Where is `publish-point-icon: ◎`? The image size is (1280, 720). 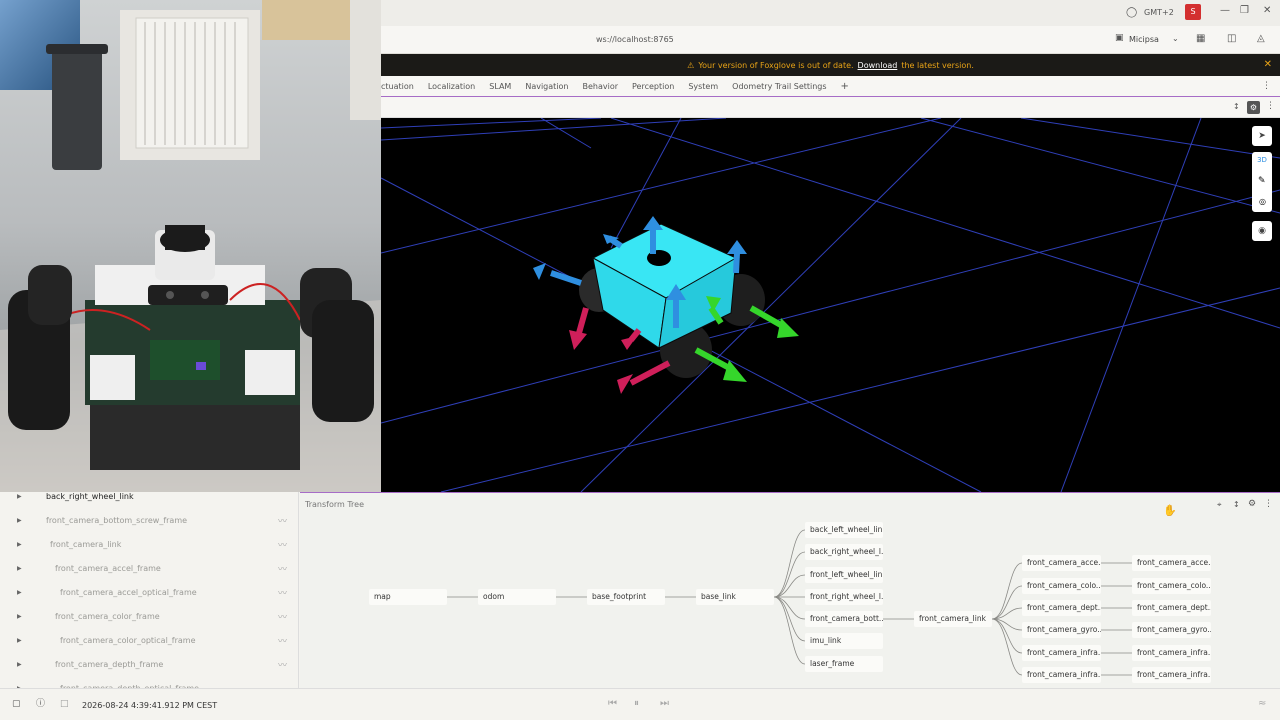
publish-point-icon: ◎ is located at coordinates (1262, 201).